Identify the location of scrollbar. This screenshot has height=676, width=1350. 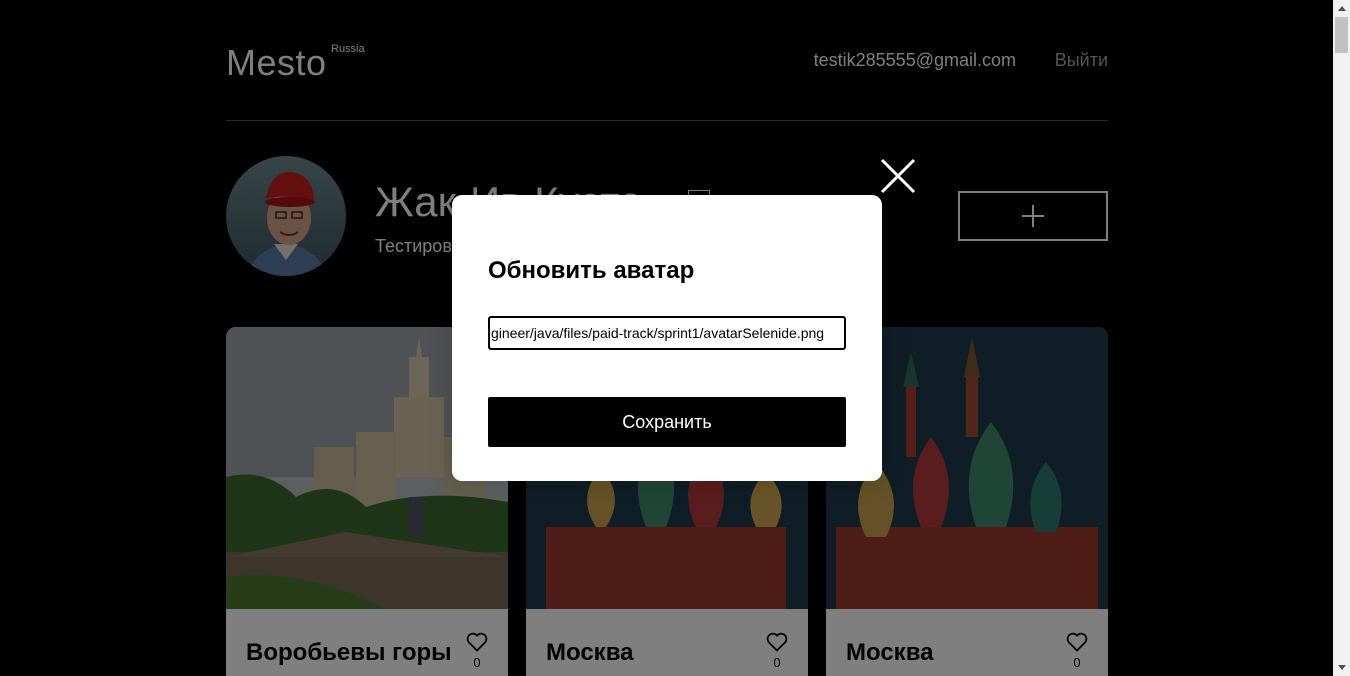
(1341, 338).